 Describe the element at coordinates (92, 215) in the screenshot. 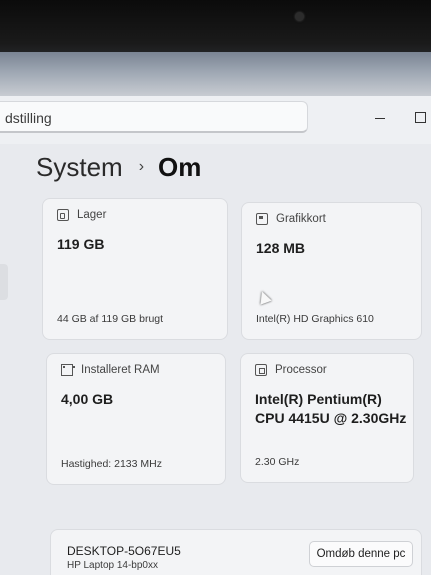

I see `storage-card-title: Lager` at that location.